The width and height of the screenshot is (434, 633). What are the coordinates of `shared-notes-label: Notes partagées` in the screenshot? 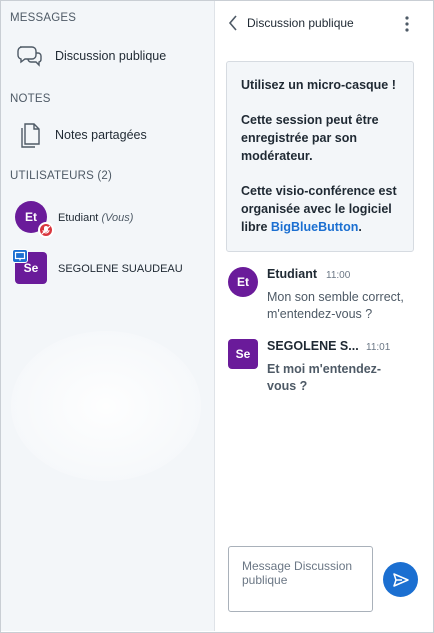 It's located at (101, 135).